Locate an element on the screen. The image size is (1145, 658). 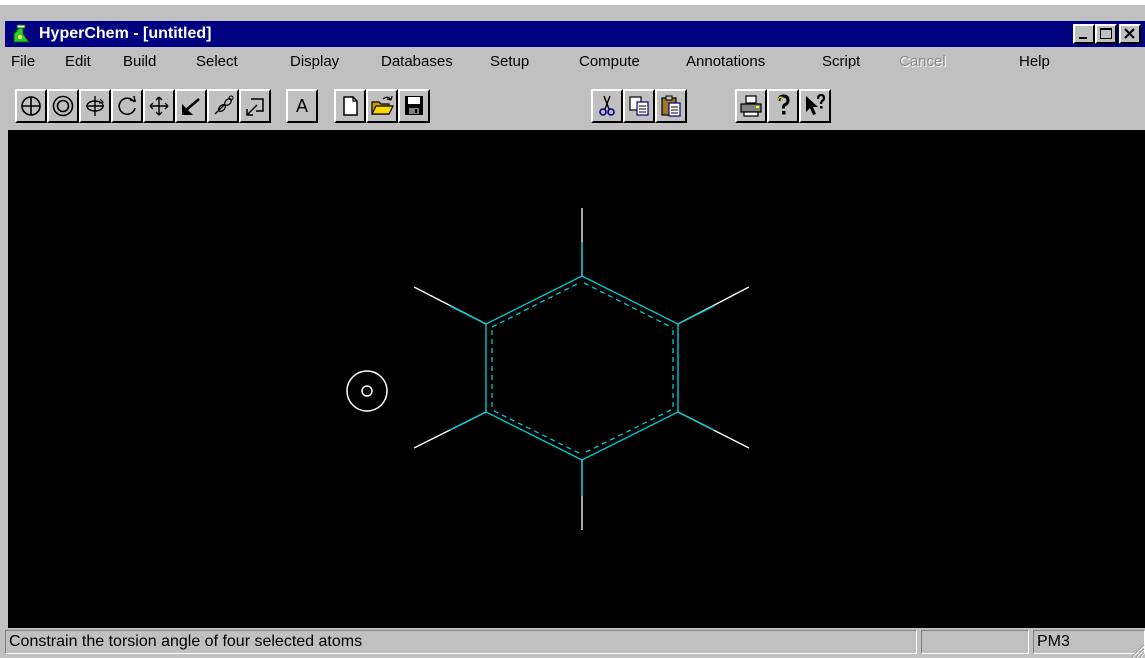
rotate-arrow-icon is located at coordinates (127, 105).